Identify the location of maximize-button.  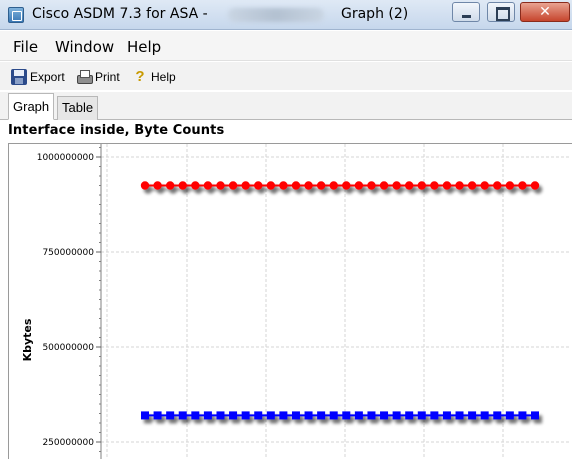
(501, 12).